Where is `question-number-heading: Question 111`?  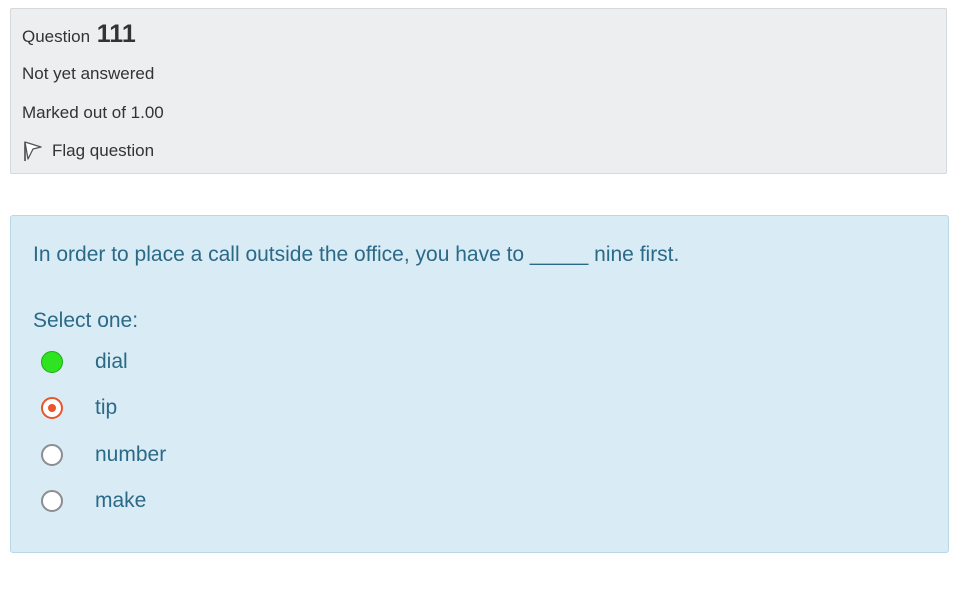 question-number-heading: Question 111 is located at coordinates (79, 34).